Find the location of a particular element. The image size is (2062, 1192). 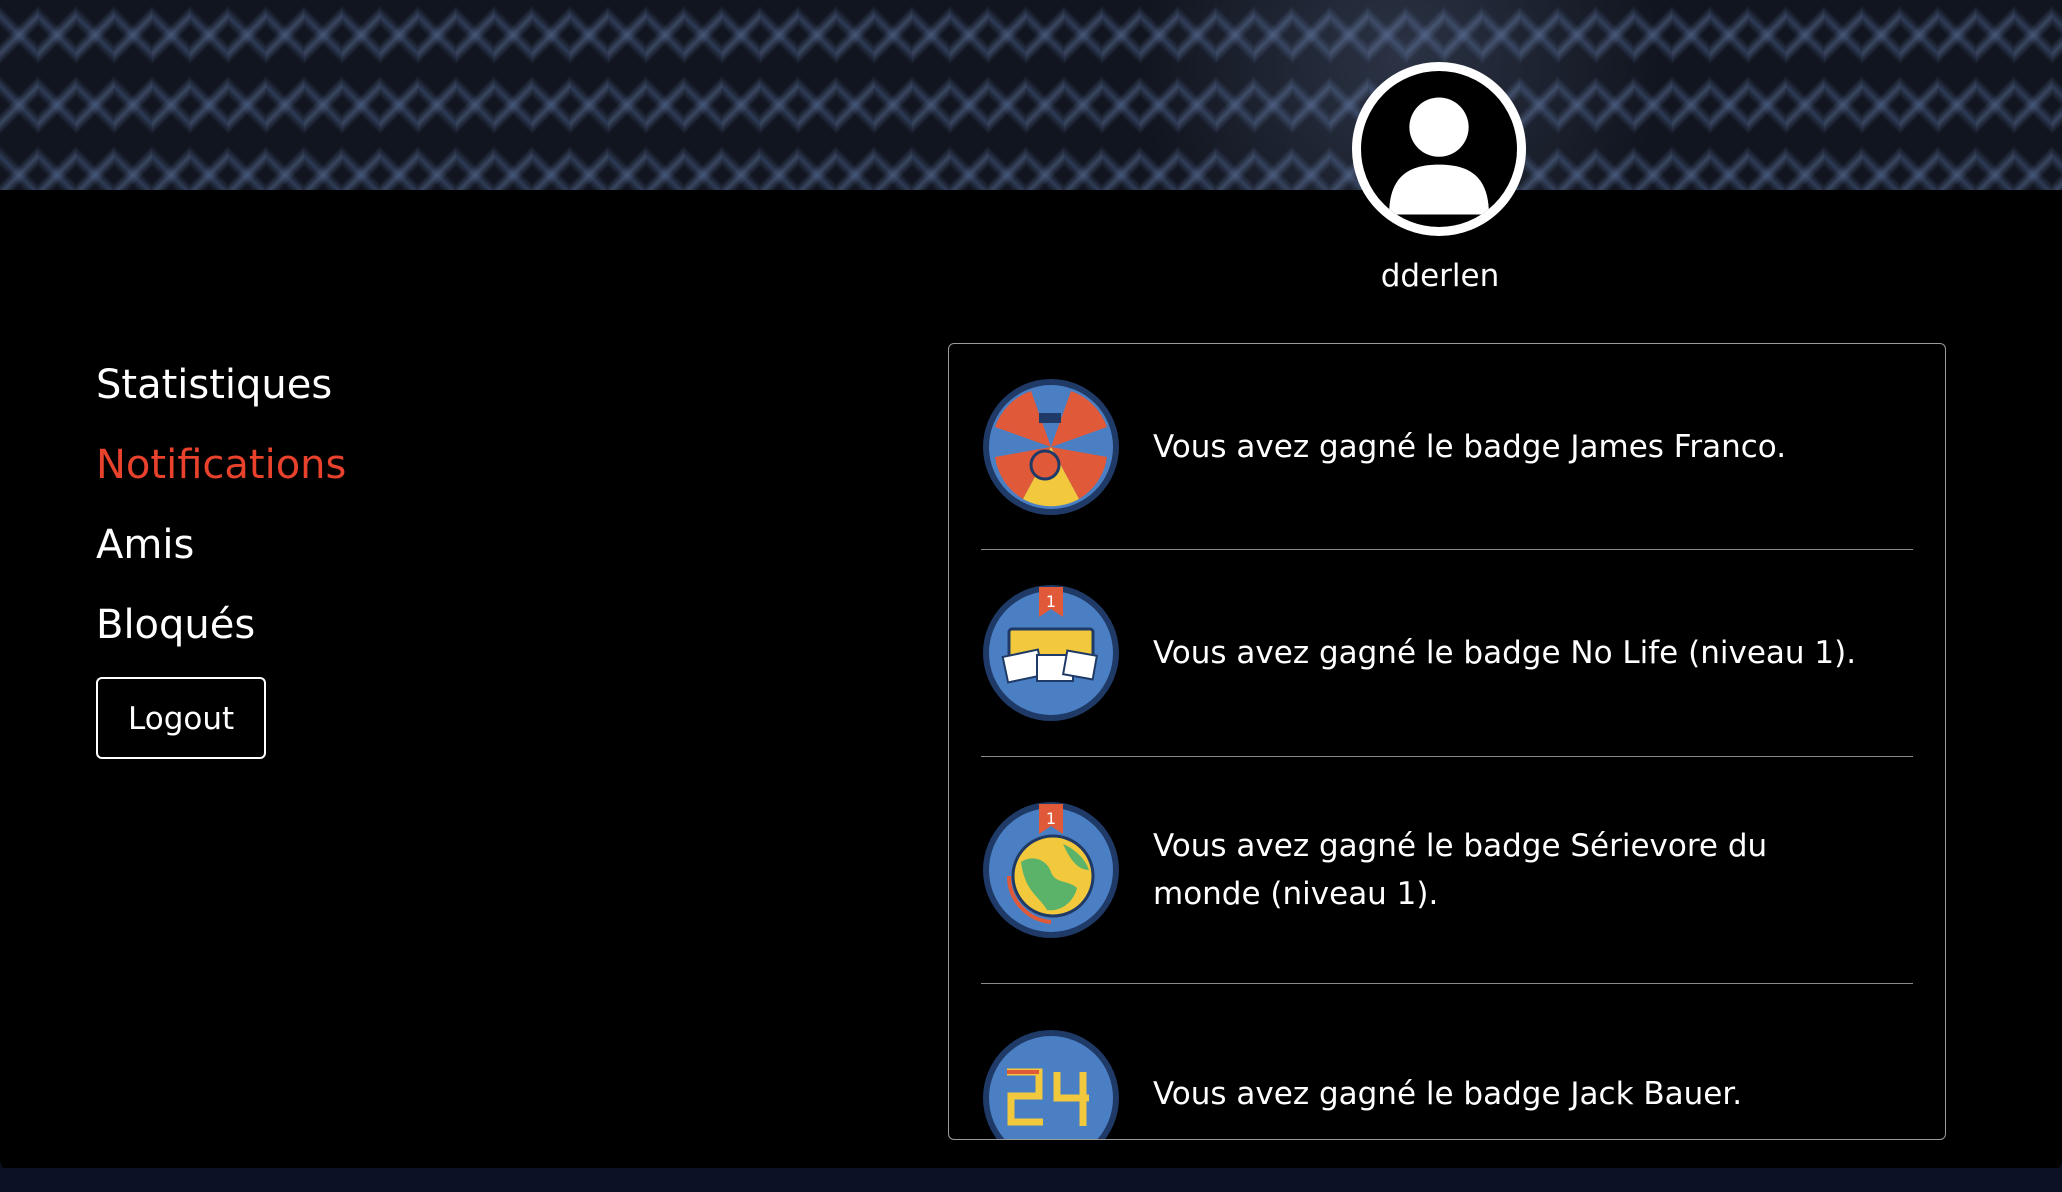

sidebar-item-notifications: Notifications is located at coordinates (221, 465).